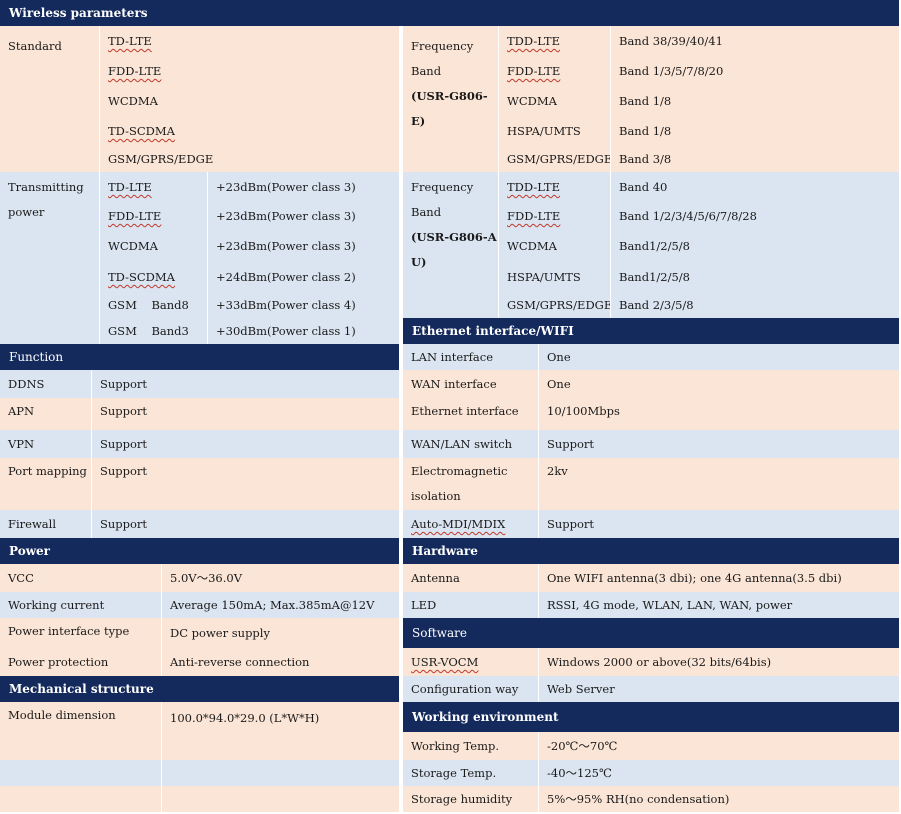 The image size is (901, 814). Describe the element at coordinates (719, 799) in the screenshot. I see `environment-value: 5%～95% RH(no condensation)` at that location.